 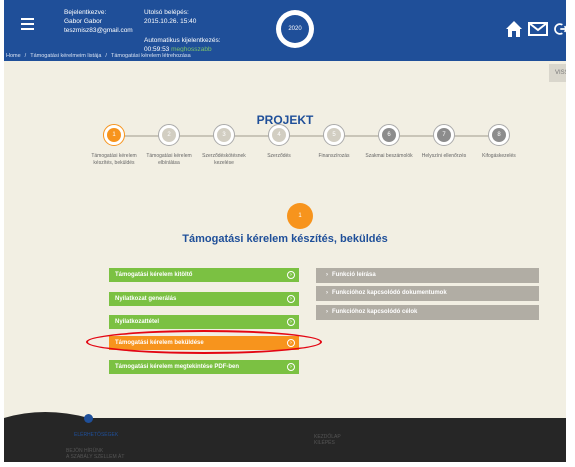 I want to click on highlight-oval, so click(x=204, y=342).